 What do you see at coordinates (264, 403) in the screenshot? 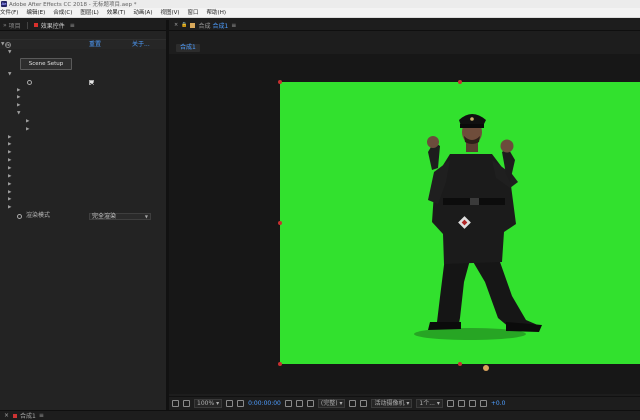
I see `timecode: 0:00:00:00` at bounding box center [264, 403].